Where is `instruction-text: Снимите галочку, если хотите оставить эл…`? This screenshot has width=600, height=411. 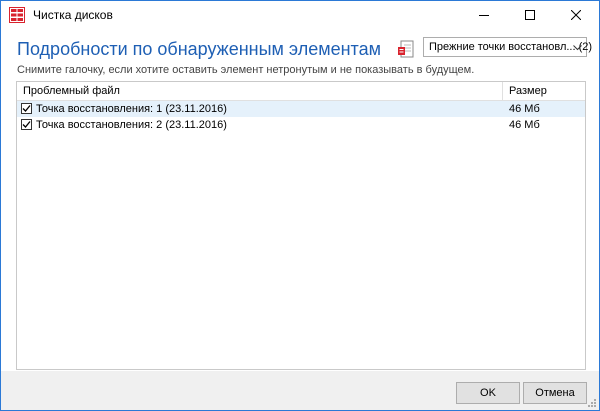
instruction-text: Снимите галочку, если хотите оставить эл… is located at coordinates (246, 70).